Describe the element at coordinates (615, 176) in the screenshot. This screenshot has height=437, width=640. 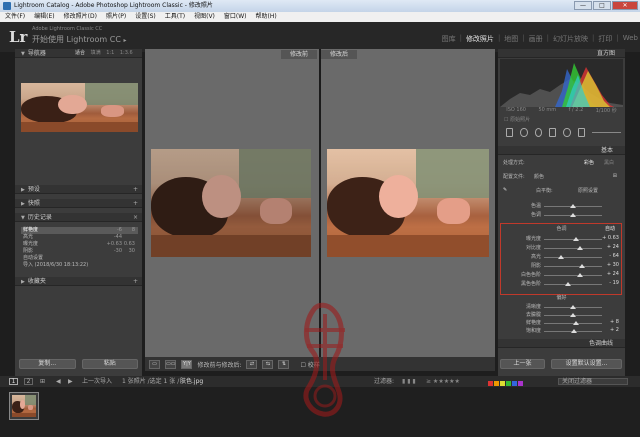
I see `grid-icon: ⊞` at that location.